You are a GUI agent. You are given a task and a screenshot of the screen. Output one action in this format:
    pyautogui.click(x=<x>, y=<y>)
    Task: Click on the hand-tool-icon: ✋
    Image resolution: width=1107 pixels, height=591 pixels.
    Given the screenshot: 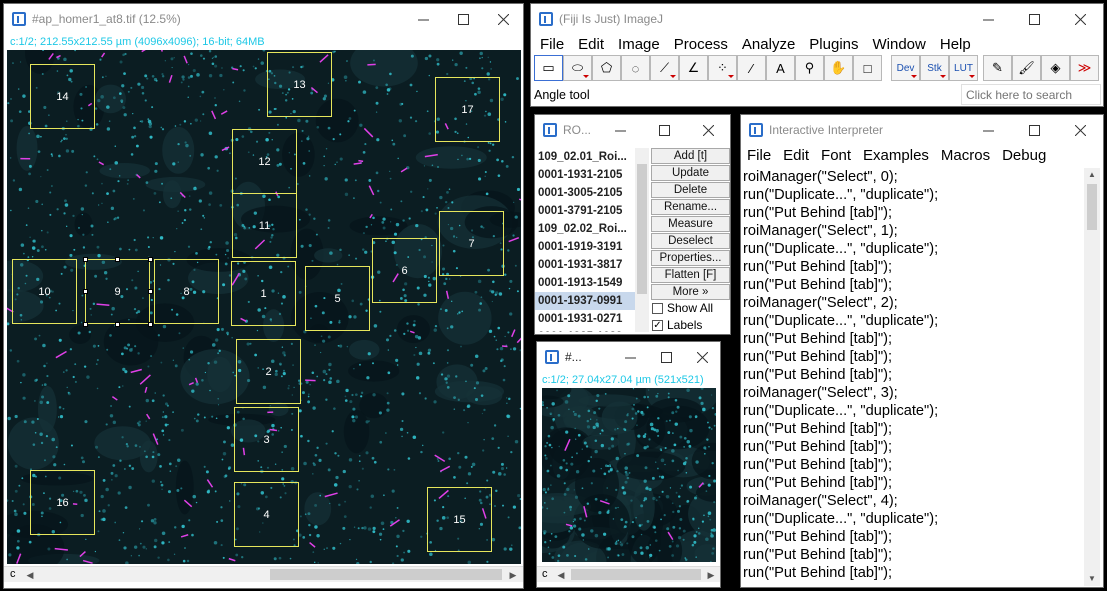 What is the action you would take?
    pyautogui.click(x=838, y=68)
    